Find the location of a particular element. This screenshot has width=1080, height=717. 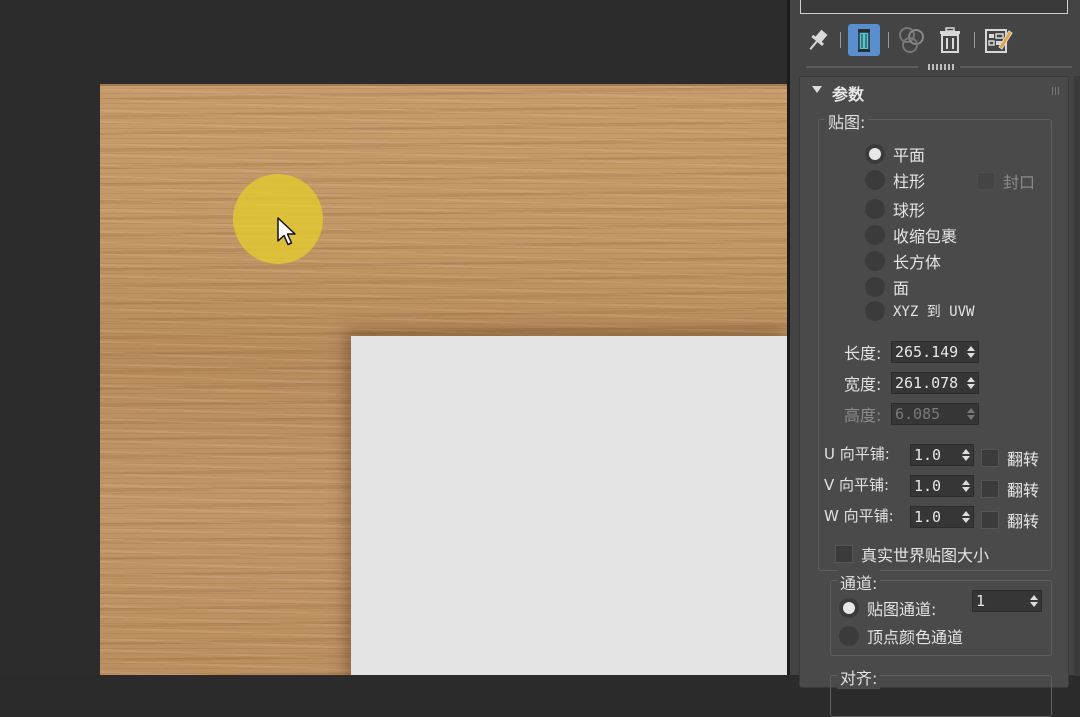

uvw-modifier-icon is located at coordinates (864, 40).